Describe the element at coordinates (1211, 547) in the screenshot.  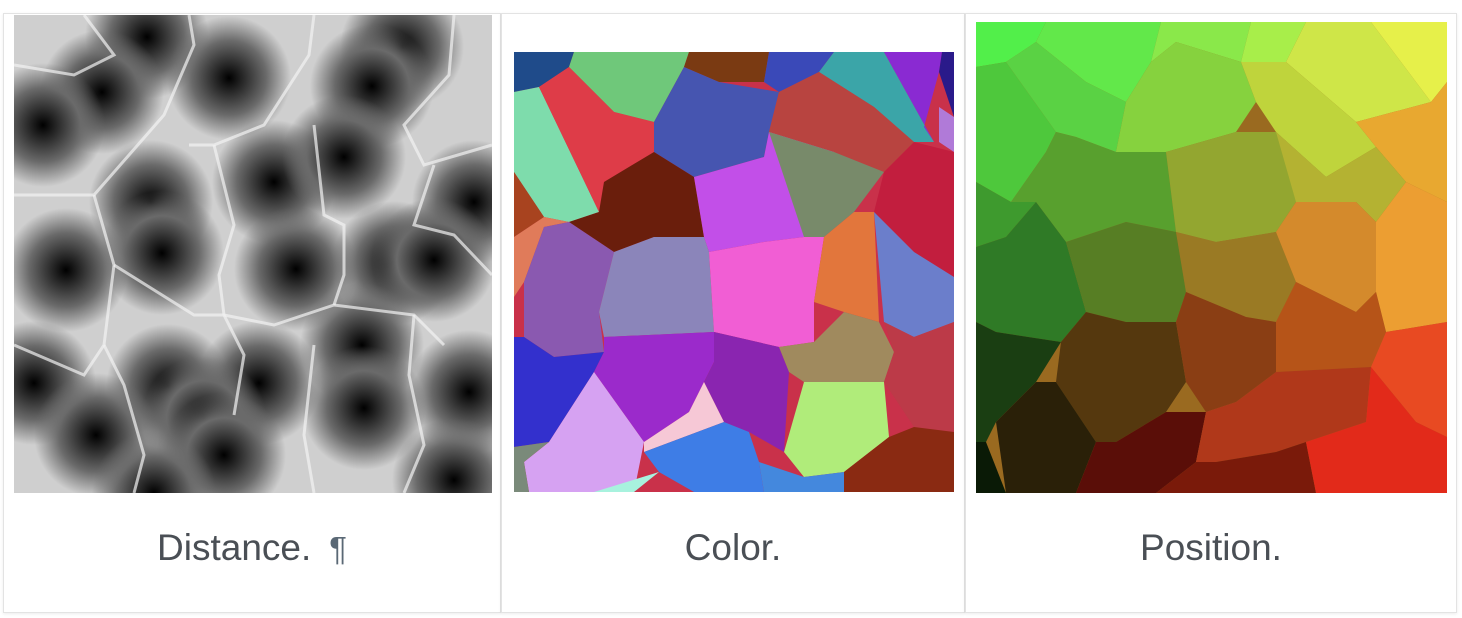
I see `figure-caption-position: Position.` at that location.